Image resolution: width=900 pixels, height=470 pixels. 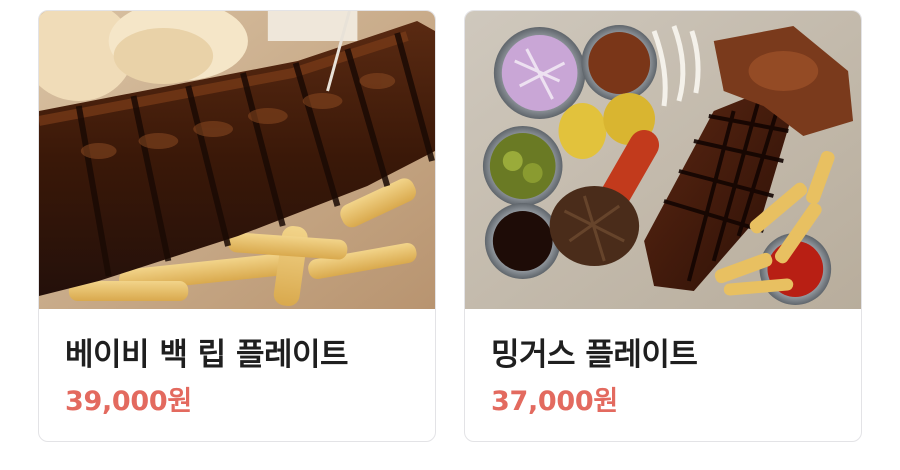 What do you see at coordinates (594, 355) in the screenshot?
I see `menu-item-name: 밍거스 플레이트` at bounding box center [594, 355].